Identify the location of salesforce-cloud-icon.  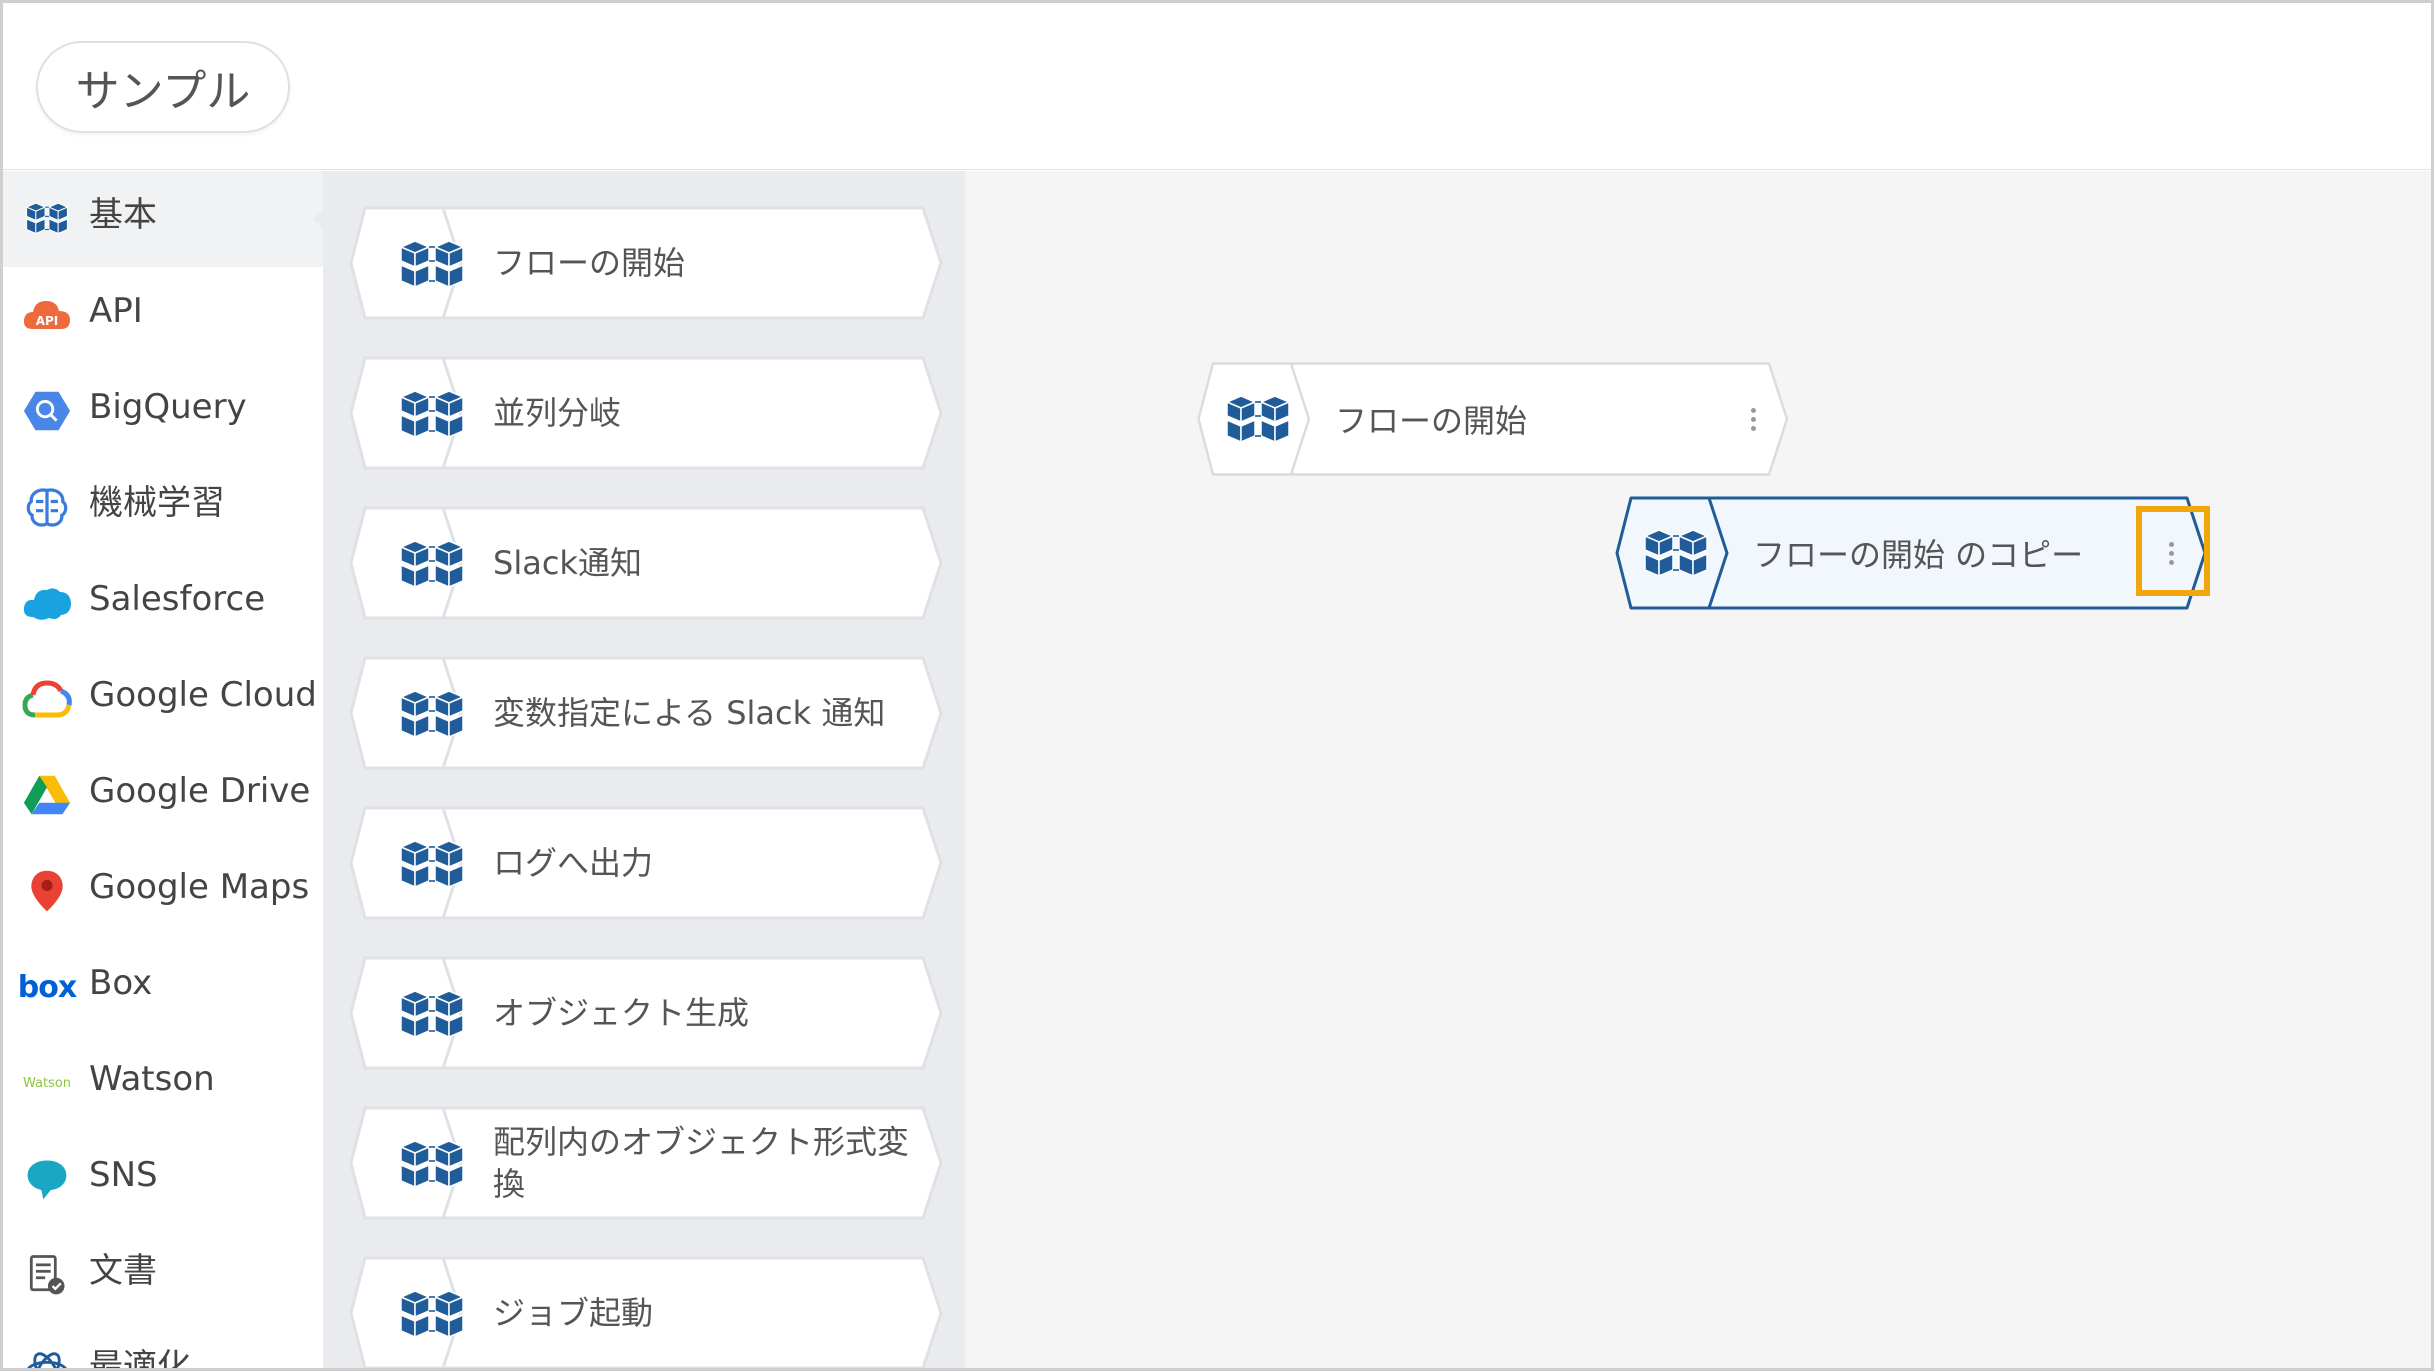
(47, 603).